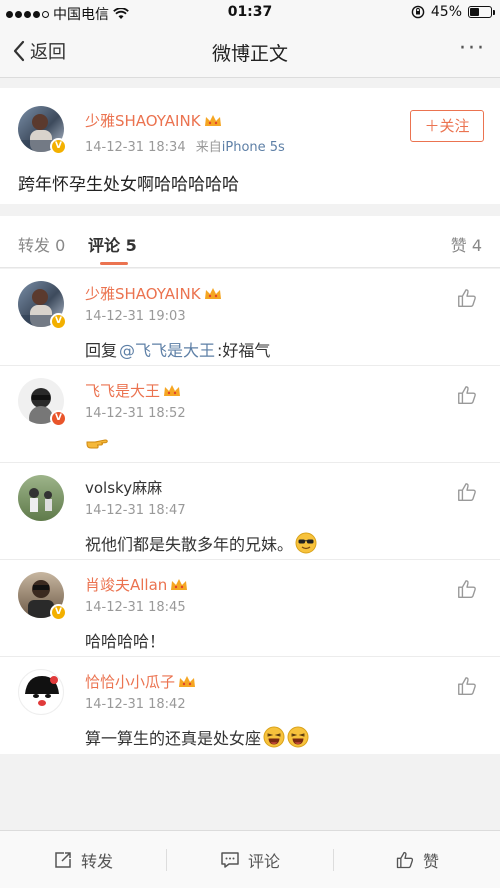 The width and height of the screenshot is (500, 888). I want to click on post-source-prefix: 来自, so click(208, 147).